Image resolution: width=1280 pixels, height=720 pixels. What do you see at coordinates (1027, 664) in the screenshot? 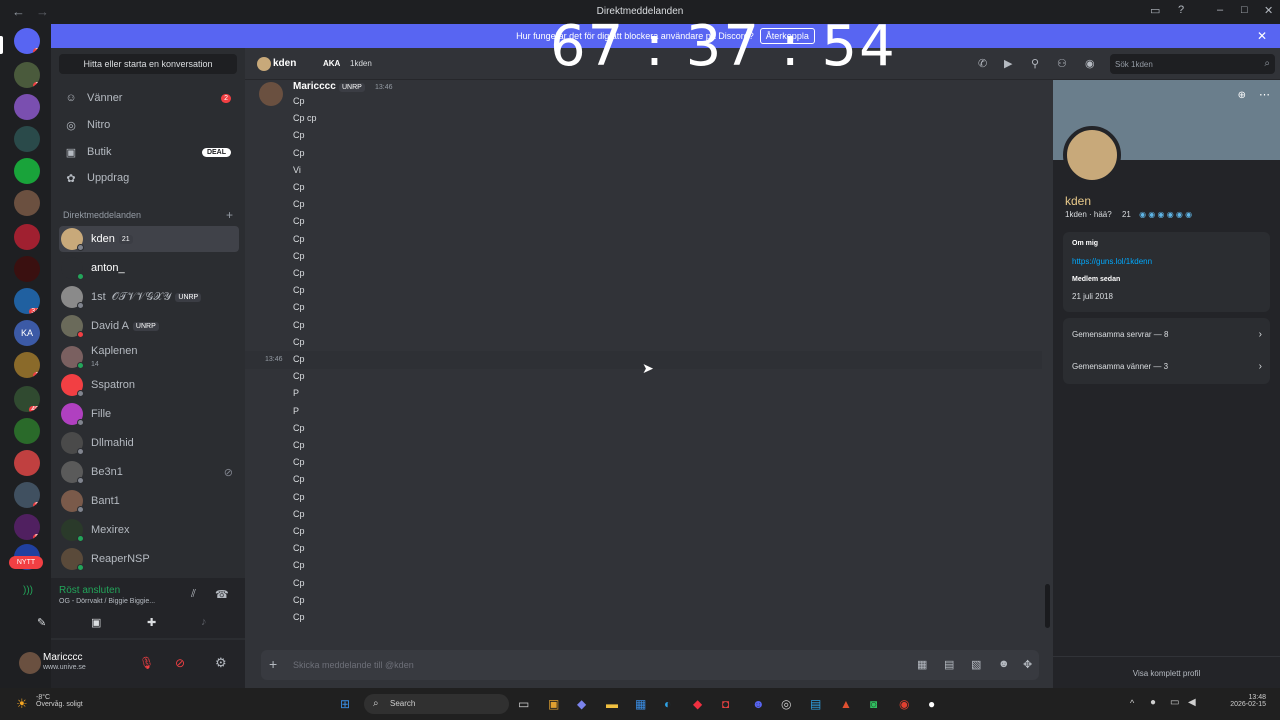
I see `apps-icon: ✥` at bounding box center [1027, 664].